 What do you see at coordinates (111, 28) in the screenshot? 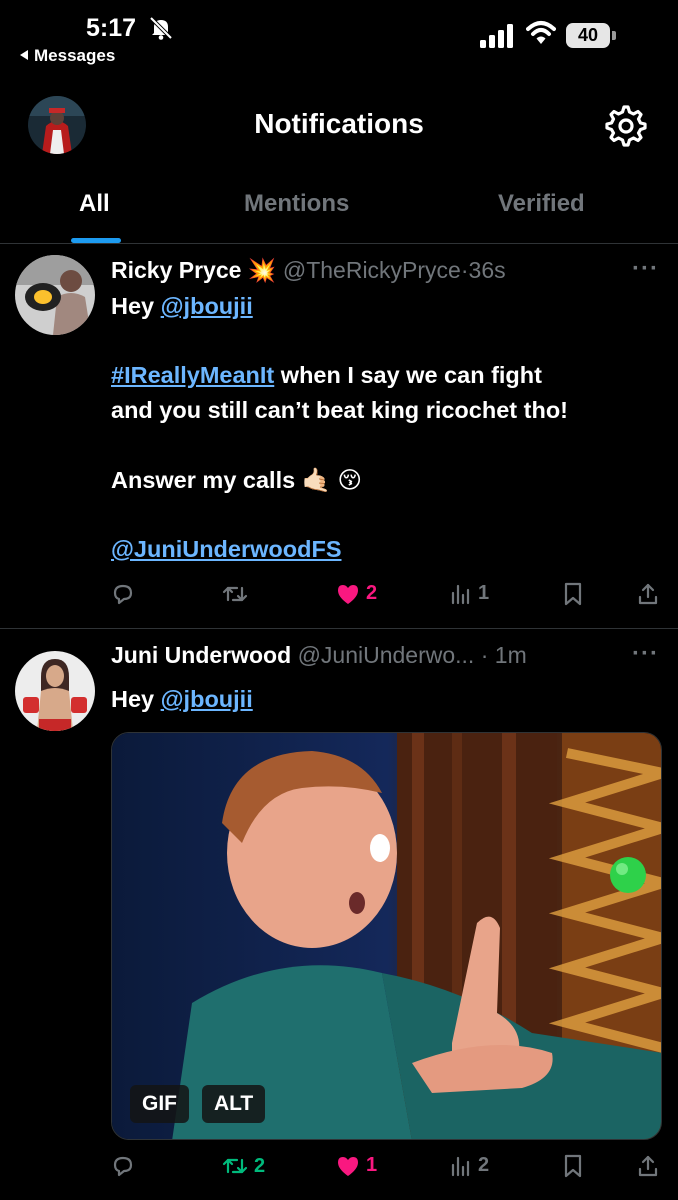
I see `clock: 5:17` at bounding box center [111, 28].